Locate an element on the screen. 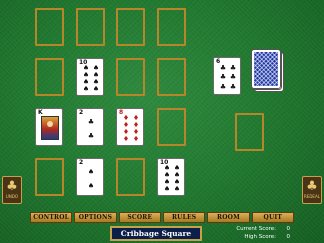 The height and width of the screenshot is (243, 324). menu-control: CONTROL is located at coordinates (51, 217).